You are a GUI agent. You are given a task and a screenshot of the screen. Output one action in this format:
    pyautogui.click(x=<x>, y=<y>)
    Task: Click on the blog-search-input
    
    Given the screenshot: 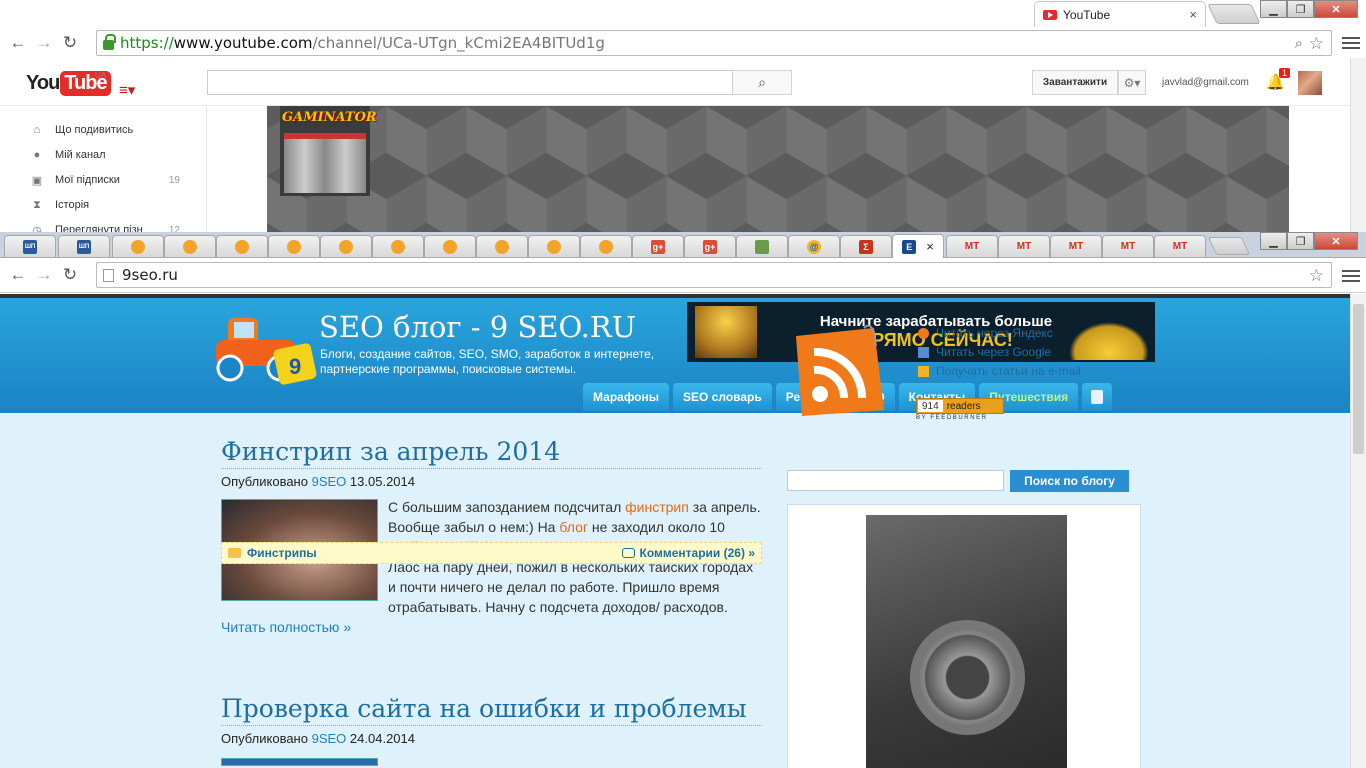 What is the action you would take?
    pyautogui.click(x=895, y=480)
    